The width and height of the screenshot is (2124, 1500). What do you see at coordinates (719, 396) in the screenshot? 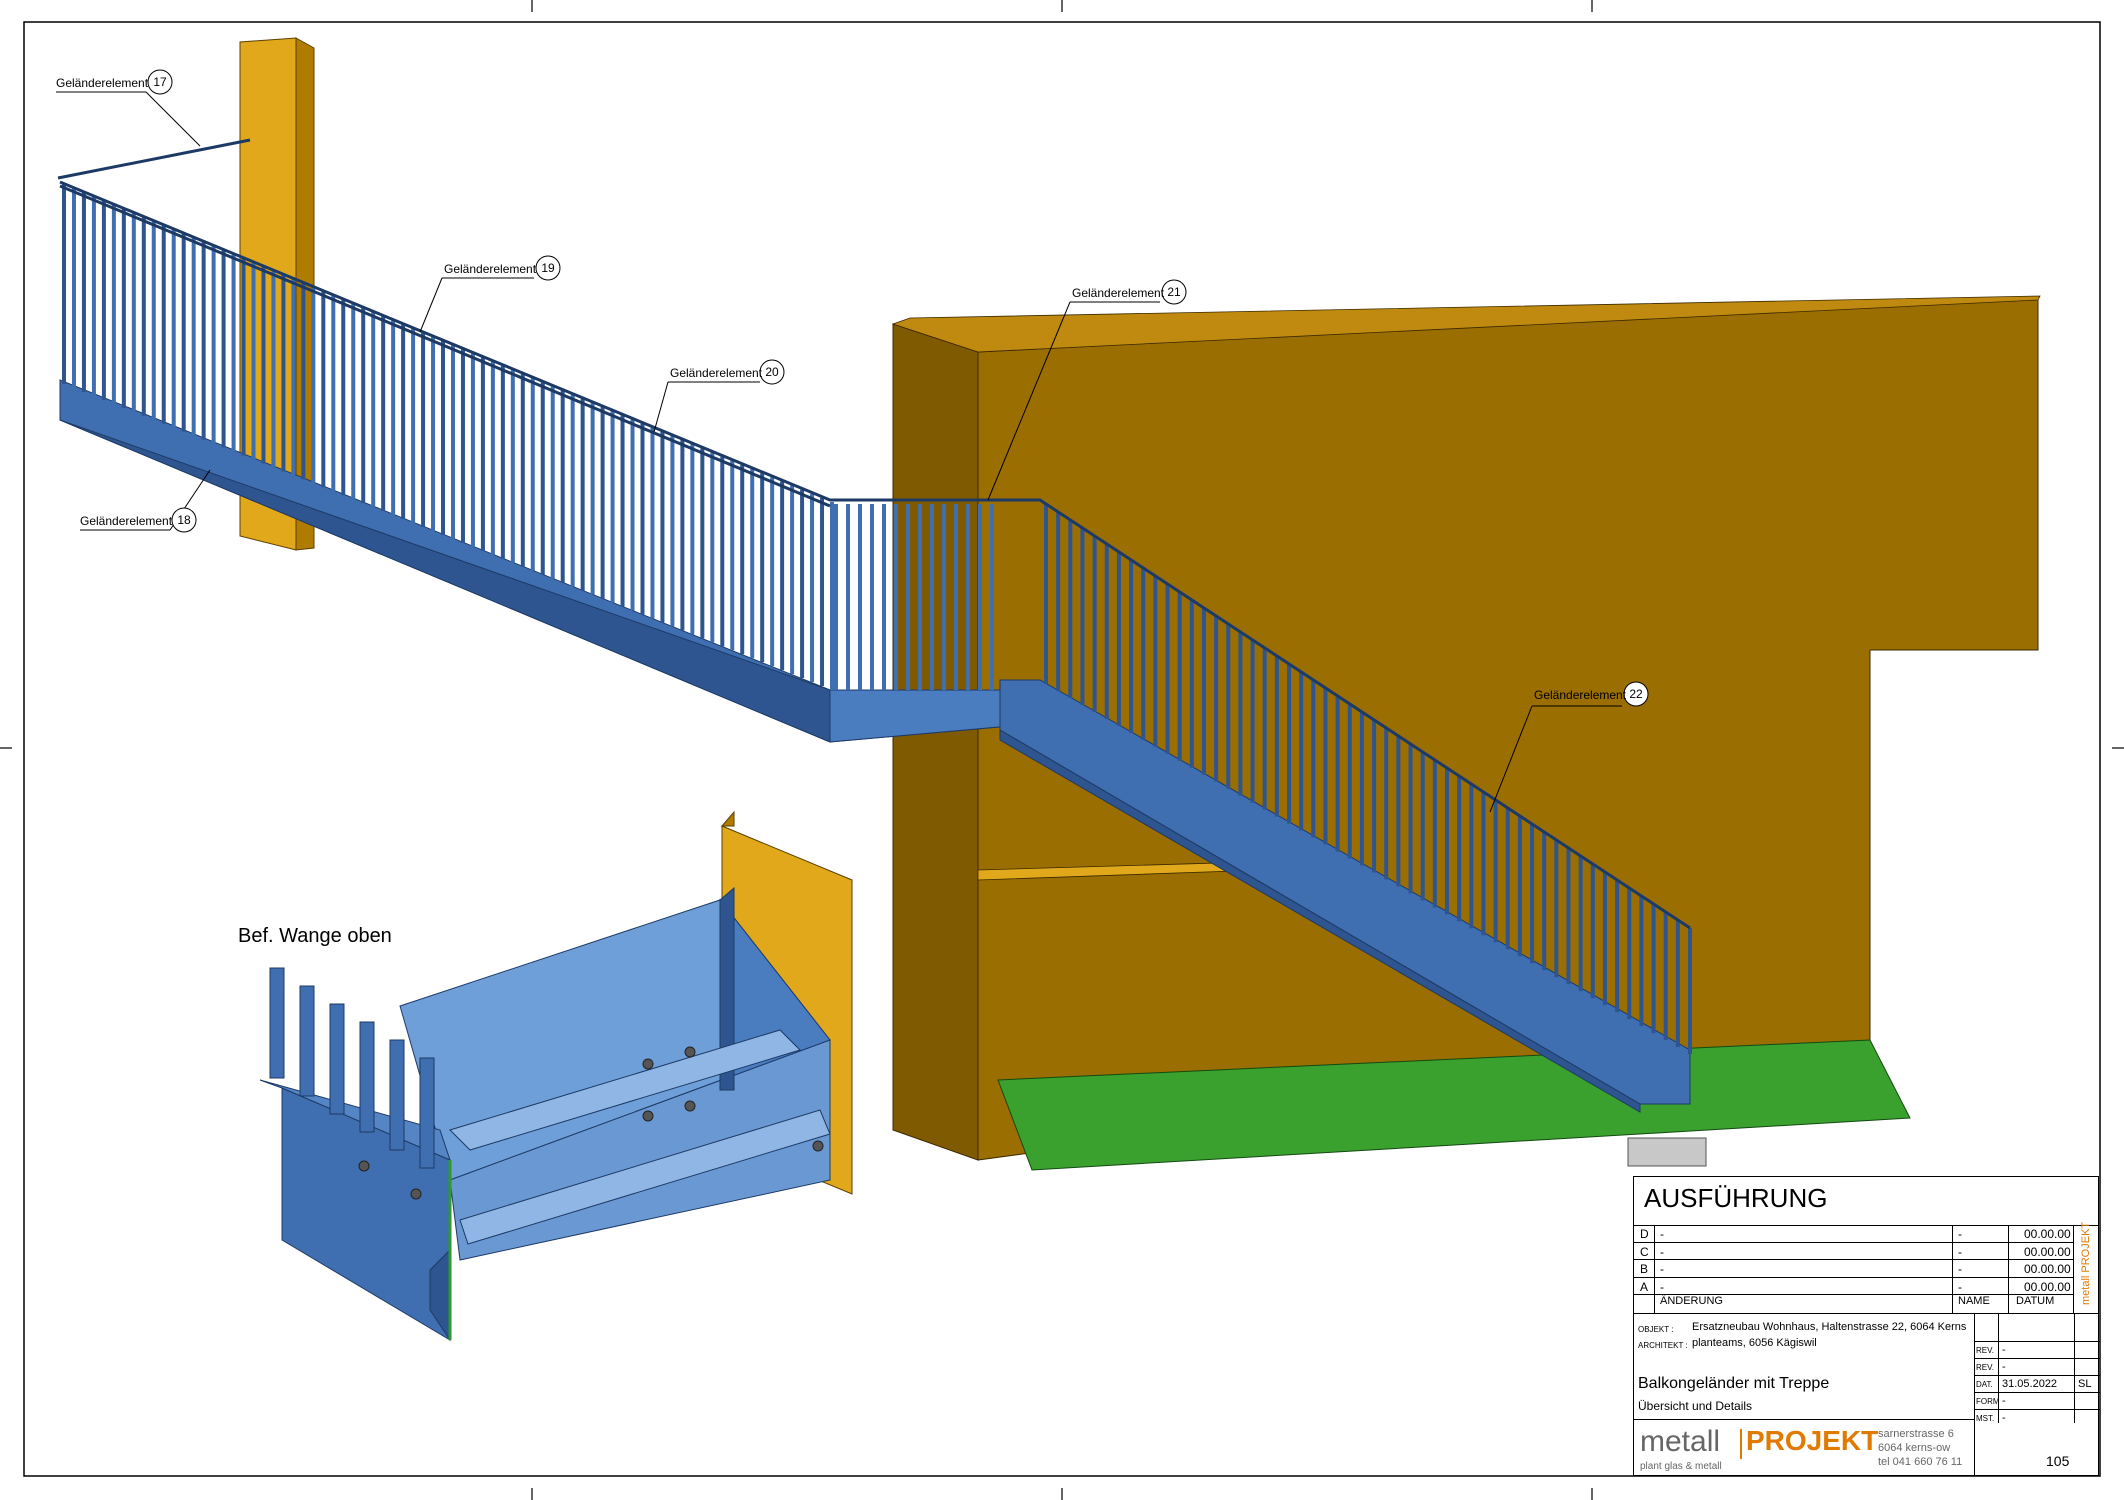
I see `callout-20: Geländerelement 20` at bounding box center [719, 396].